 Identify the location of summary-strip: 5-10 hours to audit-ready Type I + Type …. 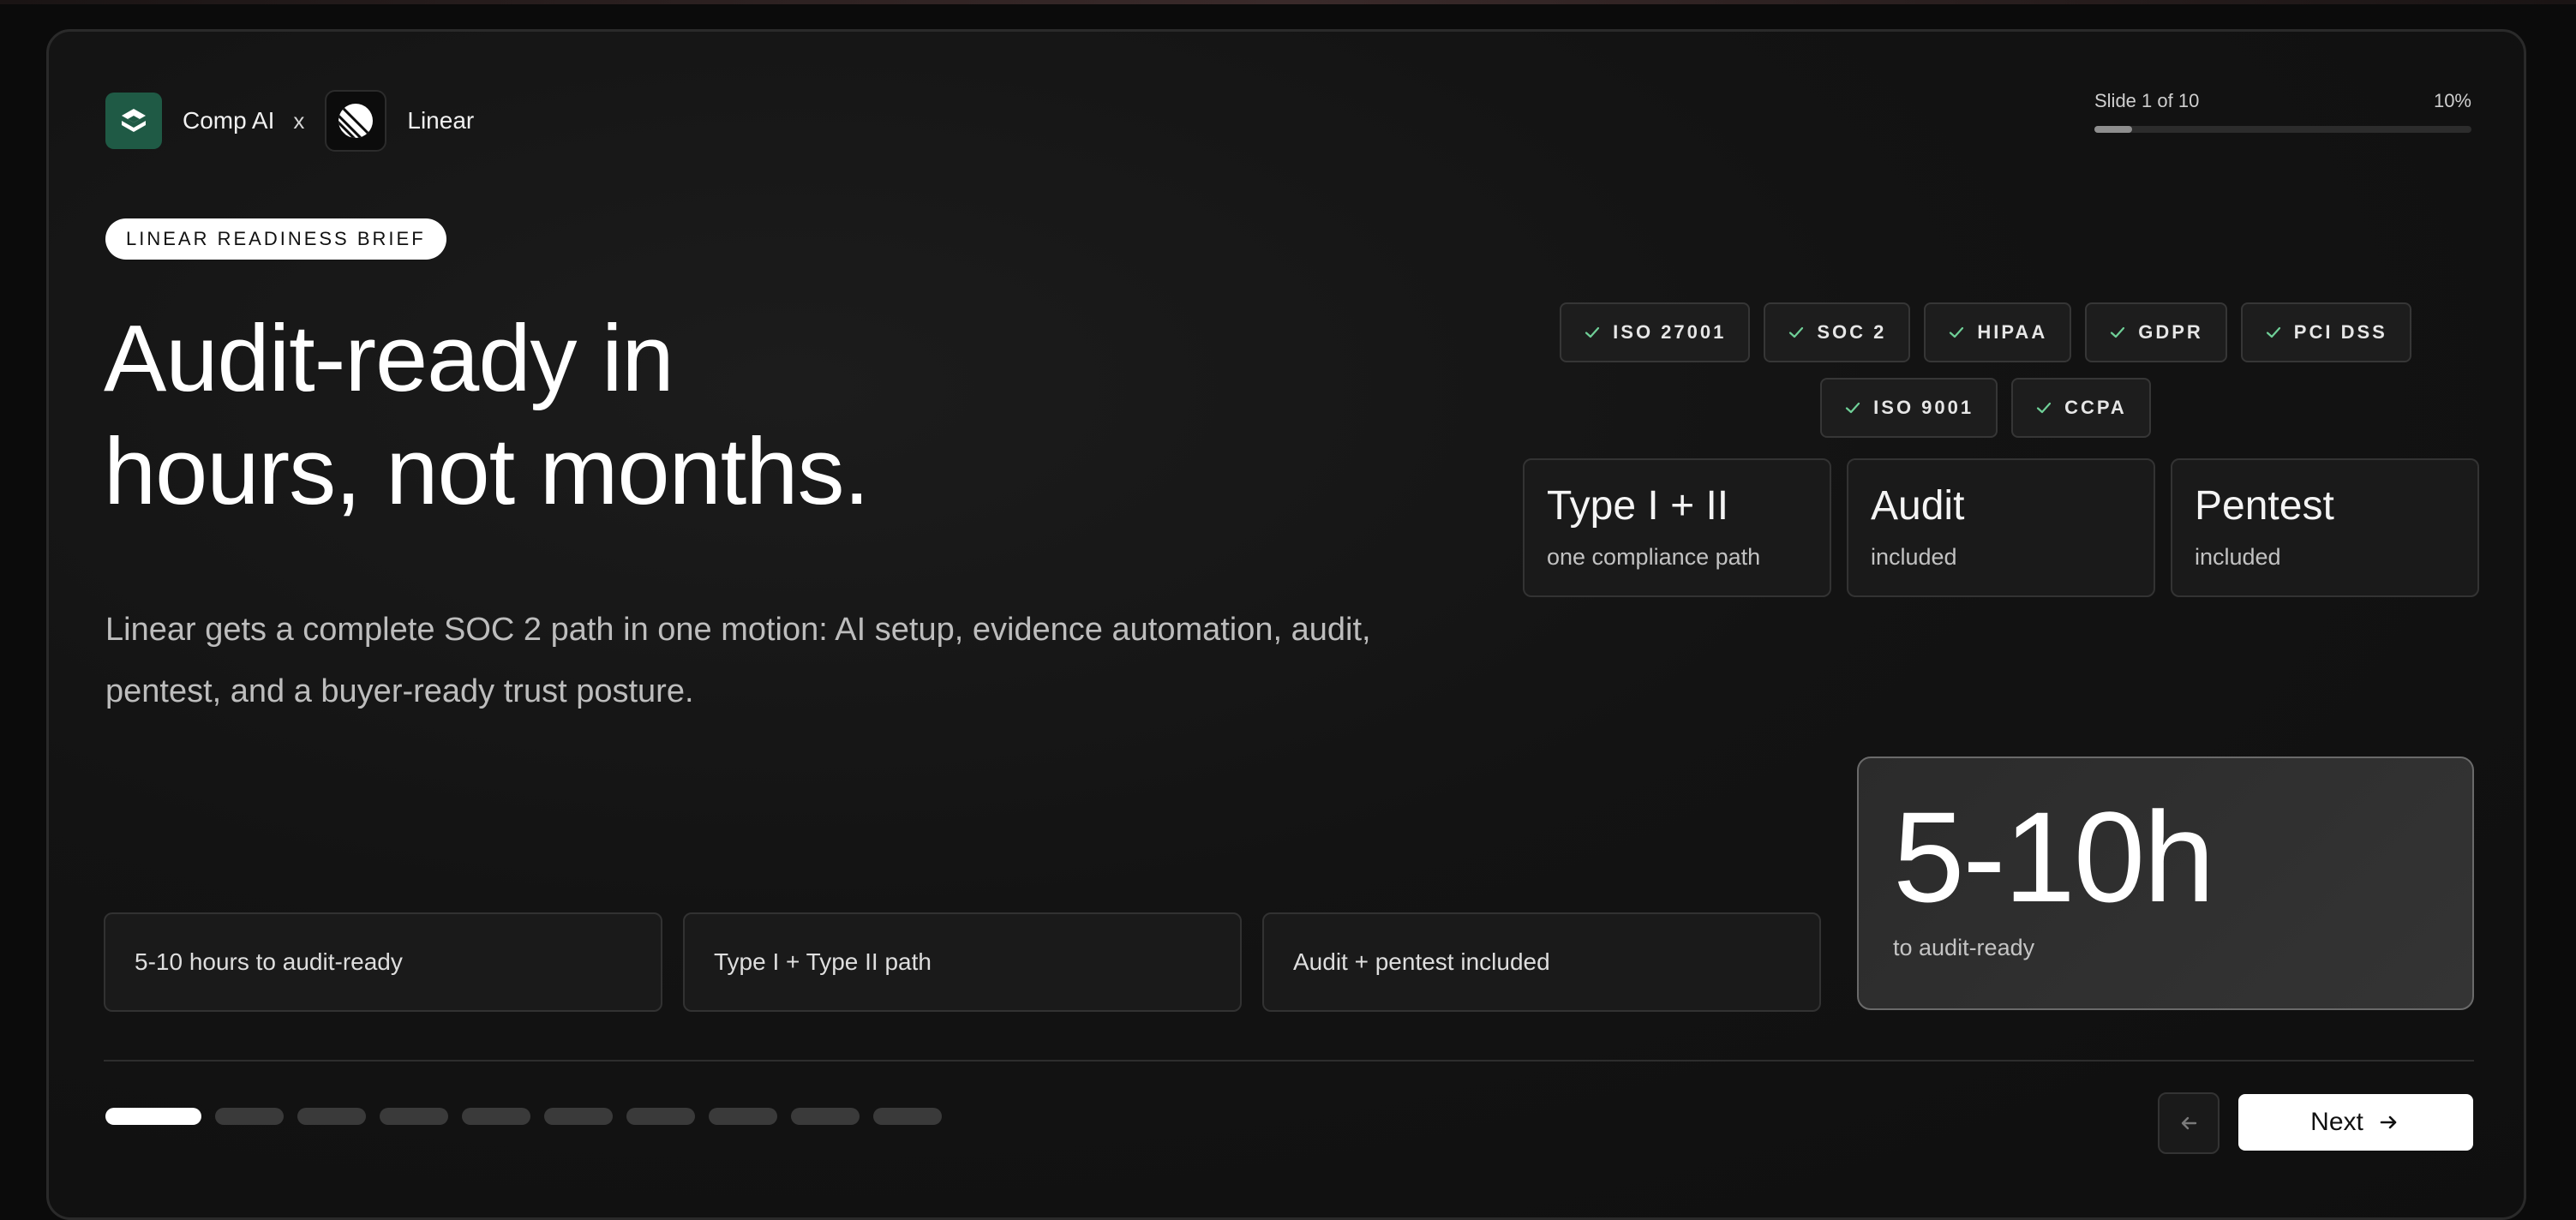
(962, 962).